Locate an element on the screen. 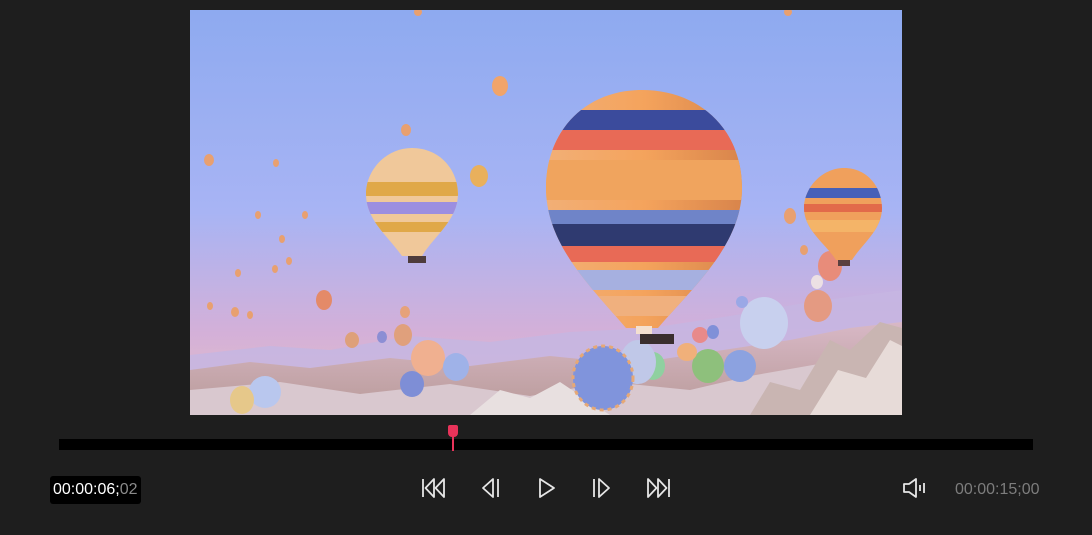 The image size is (1092, 535). current-time-main: 00:00:06; is located at coordinates (86, 489).